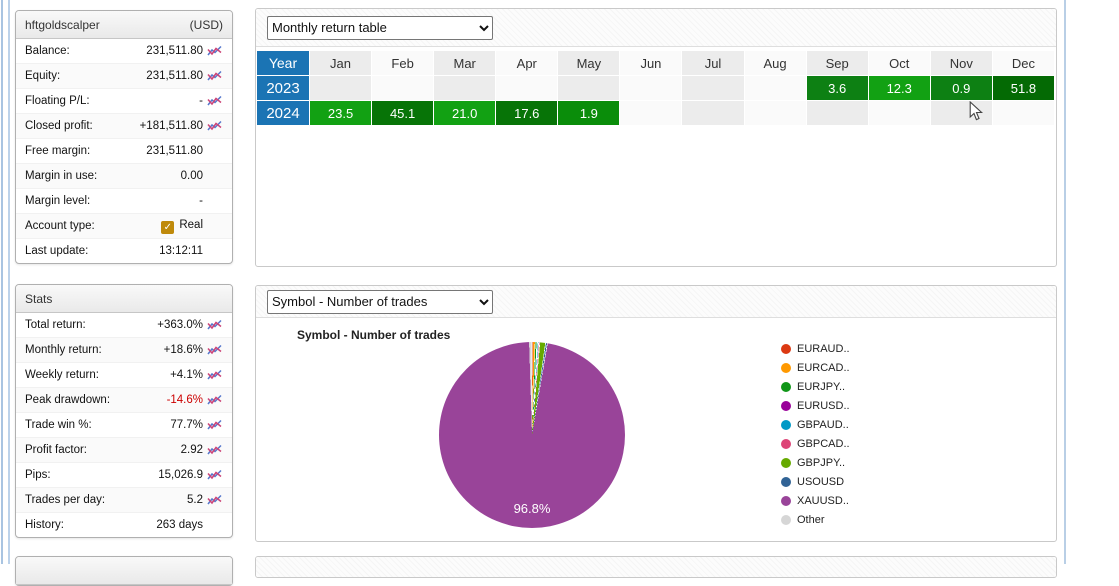 This screenshot has width=1119, height=586. I want to click on stats-panel-header: Stats, so click(124, 299).